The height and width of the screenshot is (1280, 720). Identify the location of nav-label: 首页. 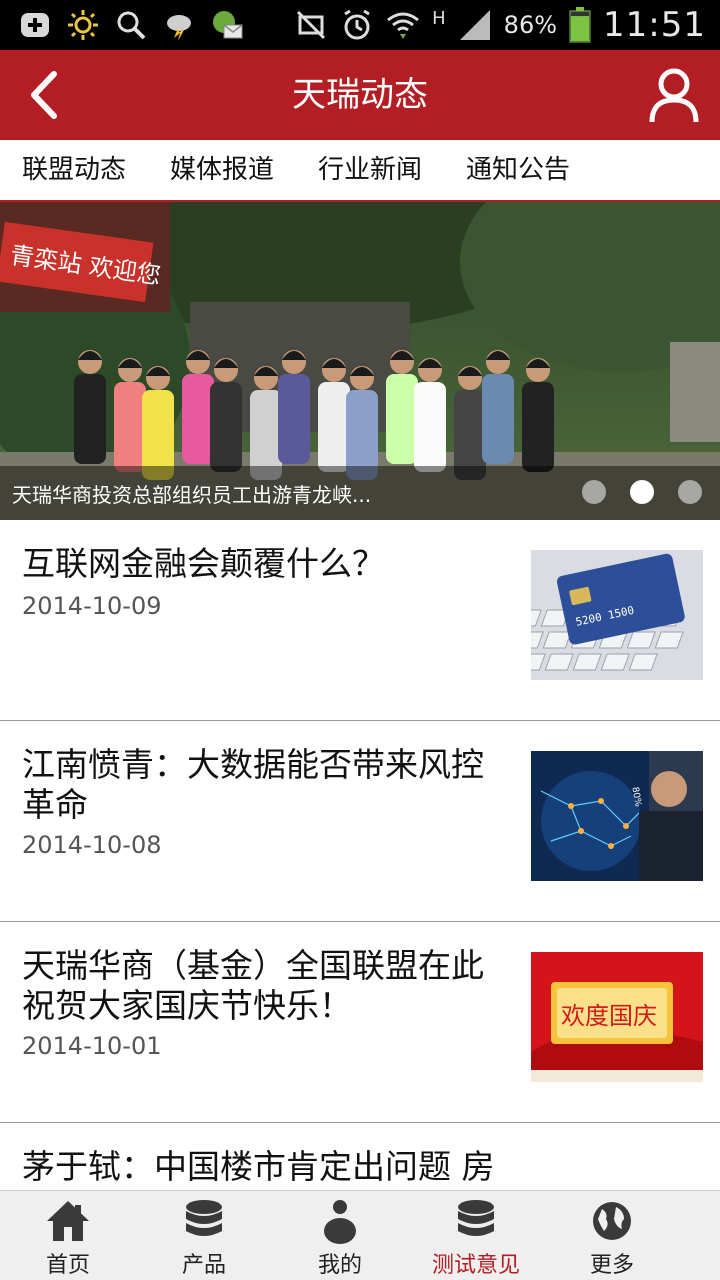
(67, 1265).